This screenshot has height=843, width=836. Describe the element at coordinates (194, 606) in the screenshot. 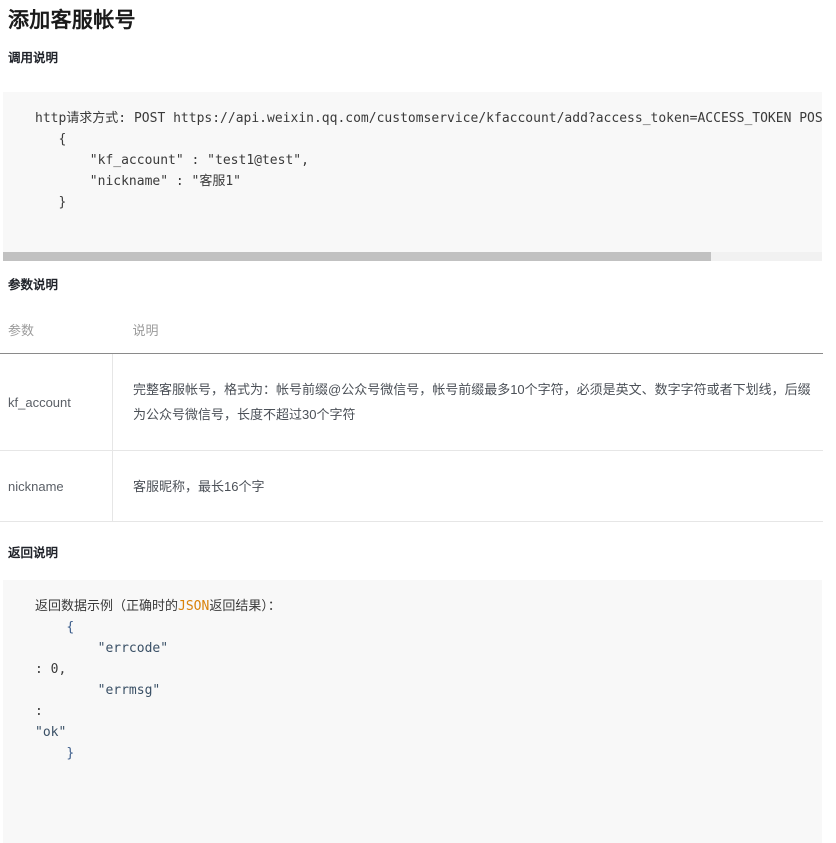

I see `code-token-highlight: JSON` at that location.